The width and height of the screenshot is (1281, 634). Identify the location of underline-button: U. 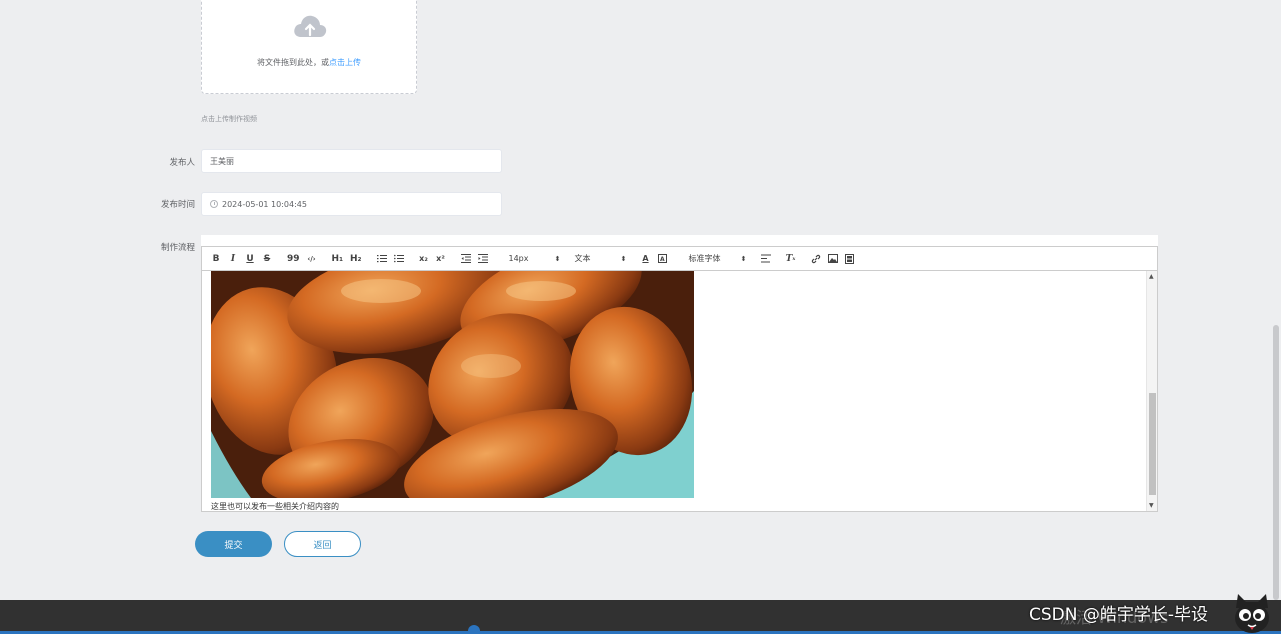
(250, 259).